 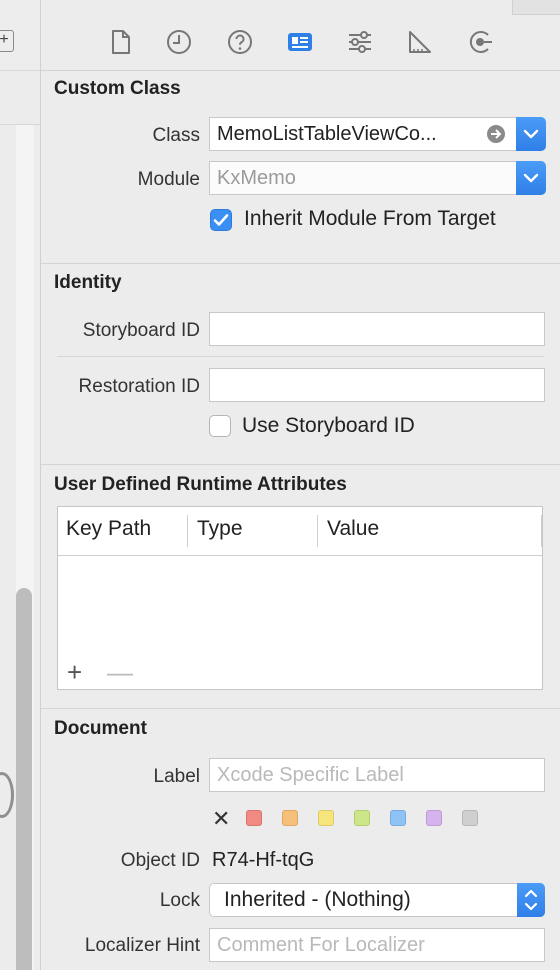 What do you see at coordinates (290, 818) in the screenshot?
I see `label-color-orange` at bounding box center [290, 818].